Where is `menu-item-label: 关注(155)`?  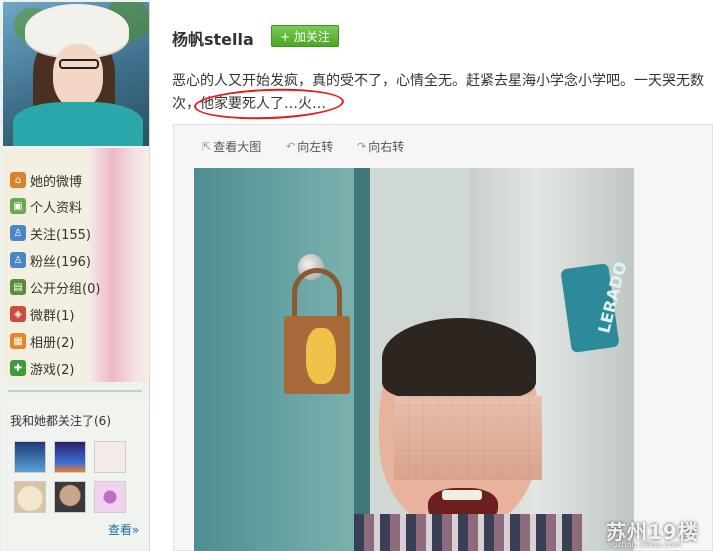
menu-item-label: 关注(155) is located at coordinates (60, 235).